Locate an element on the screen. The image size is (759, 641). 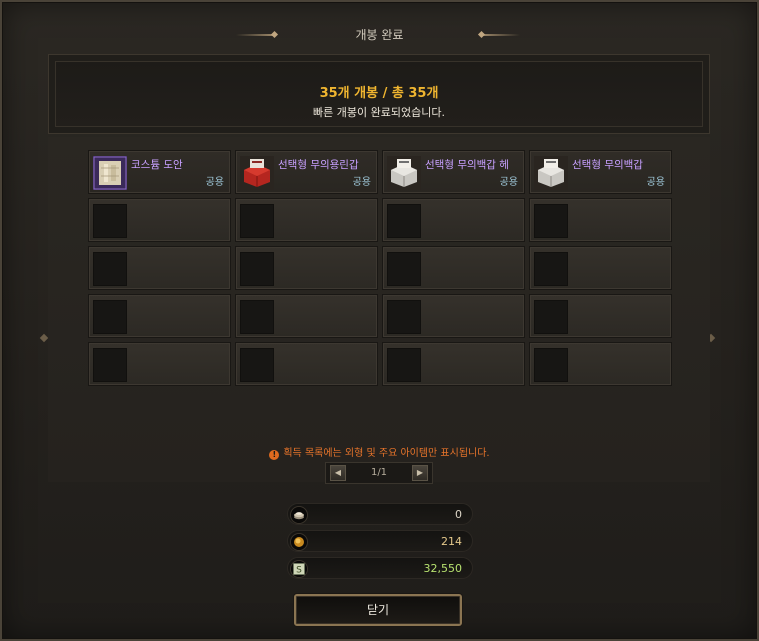
cera-icon: S is located at coordinates (299, 569).